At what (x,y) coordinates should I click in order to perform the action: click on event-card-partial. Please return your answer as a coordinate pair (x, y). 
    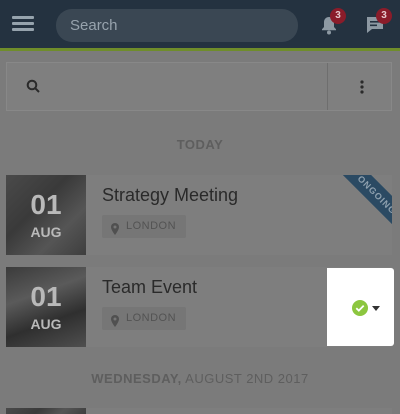
    Looking at the image, I should click on (199, 411).